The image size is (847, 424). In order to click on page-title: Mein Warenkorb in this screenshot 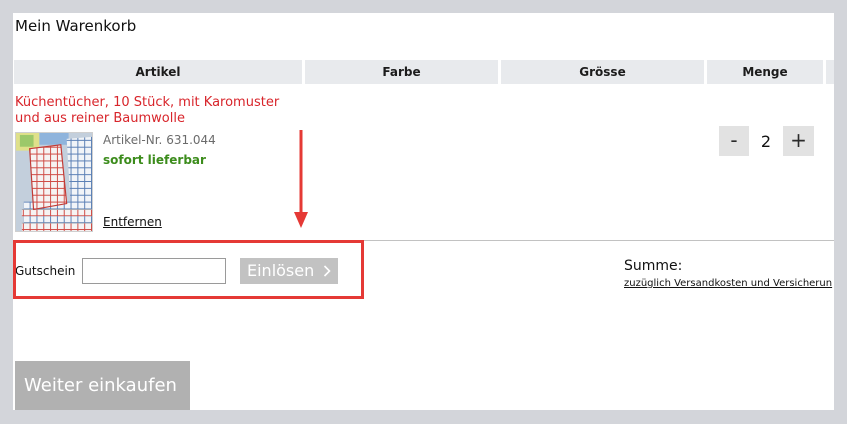, I will do `click(76, 26)`.